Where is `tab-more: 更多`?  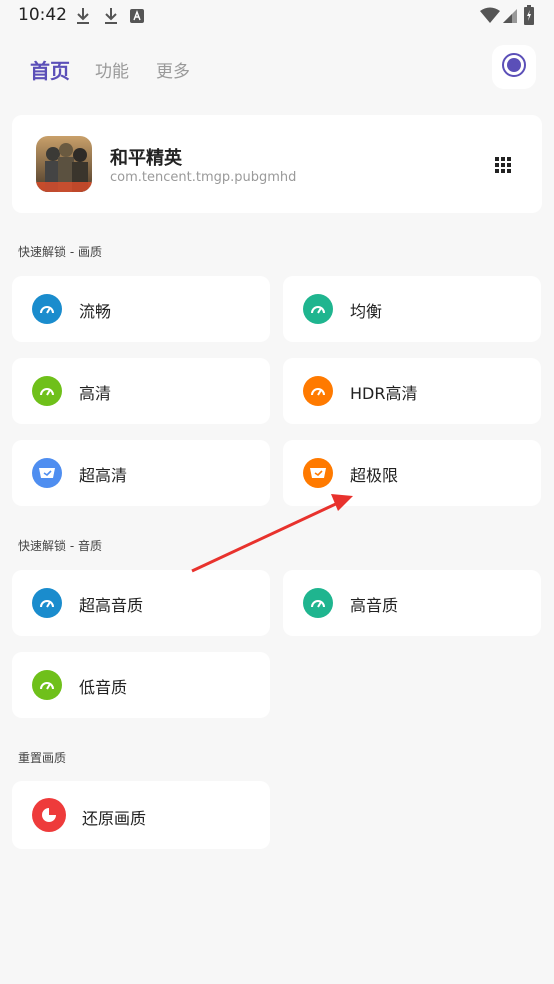
tab-more: 更多 is located at coordinates (173, 69).